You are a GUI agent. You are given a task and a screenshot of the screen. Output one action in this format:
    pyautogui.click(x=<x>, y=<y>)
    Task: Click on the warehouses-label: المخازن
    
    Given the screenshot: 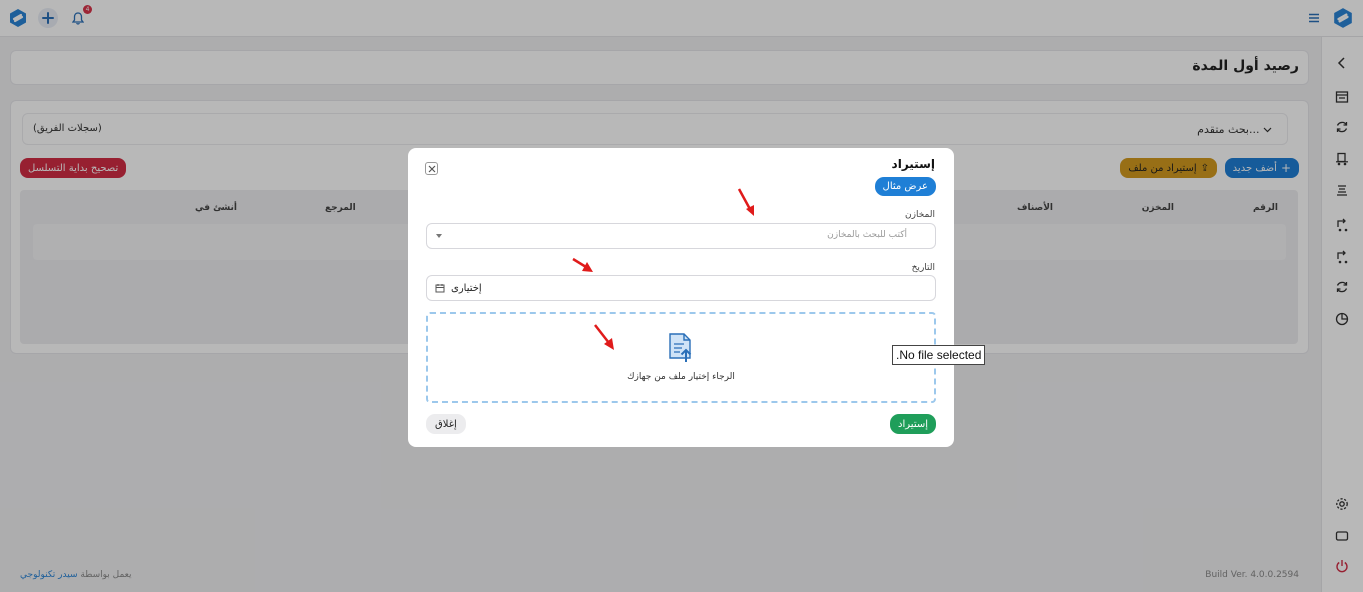 What is the action you would take?
    pyautogui.click(x=920, y=215)
    